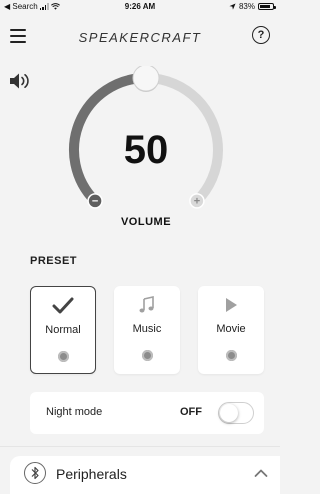 The width and height of the screenshot is (320, 494). I want to click on status-right: 83%, so click(252, 6).